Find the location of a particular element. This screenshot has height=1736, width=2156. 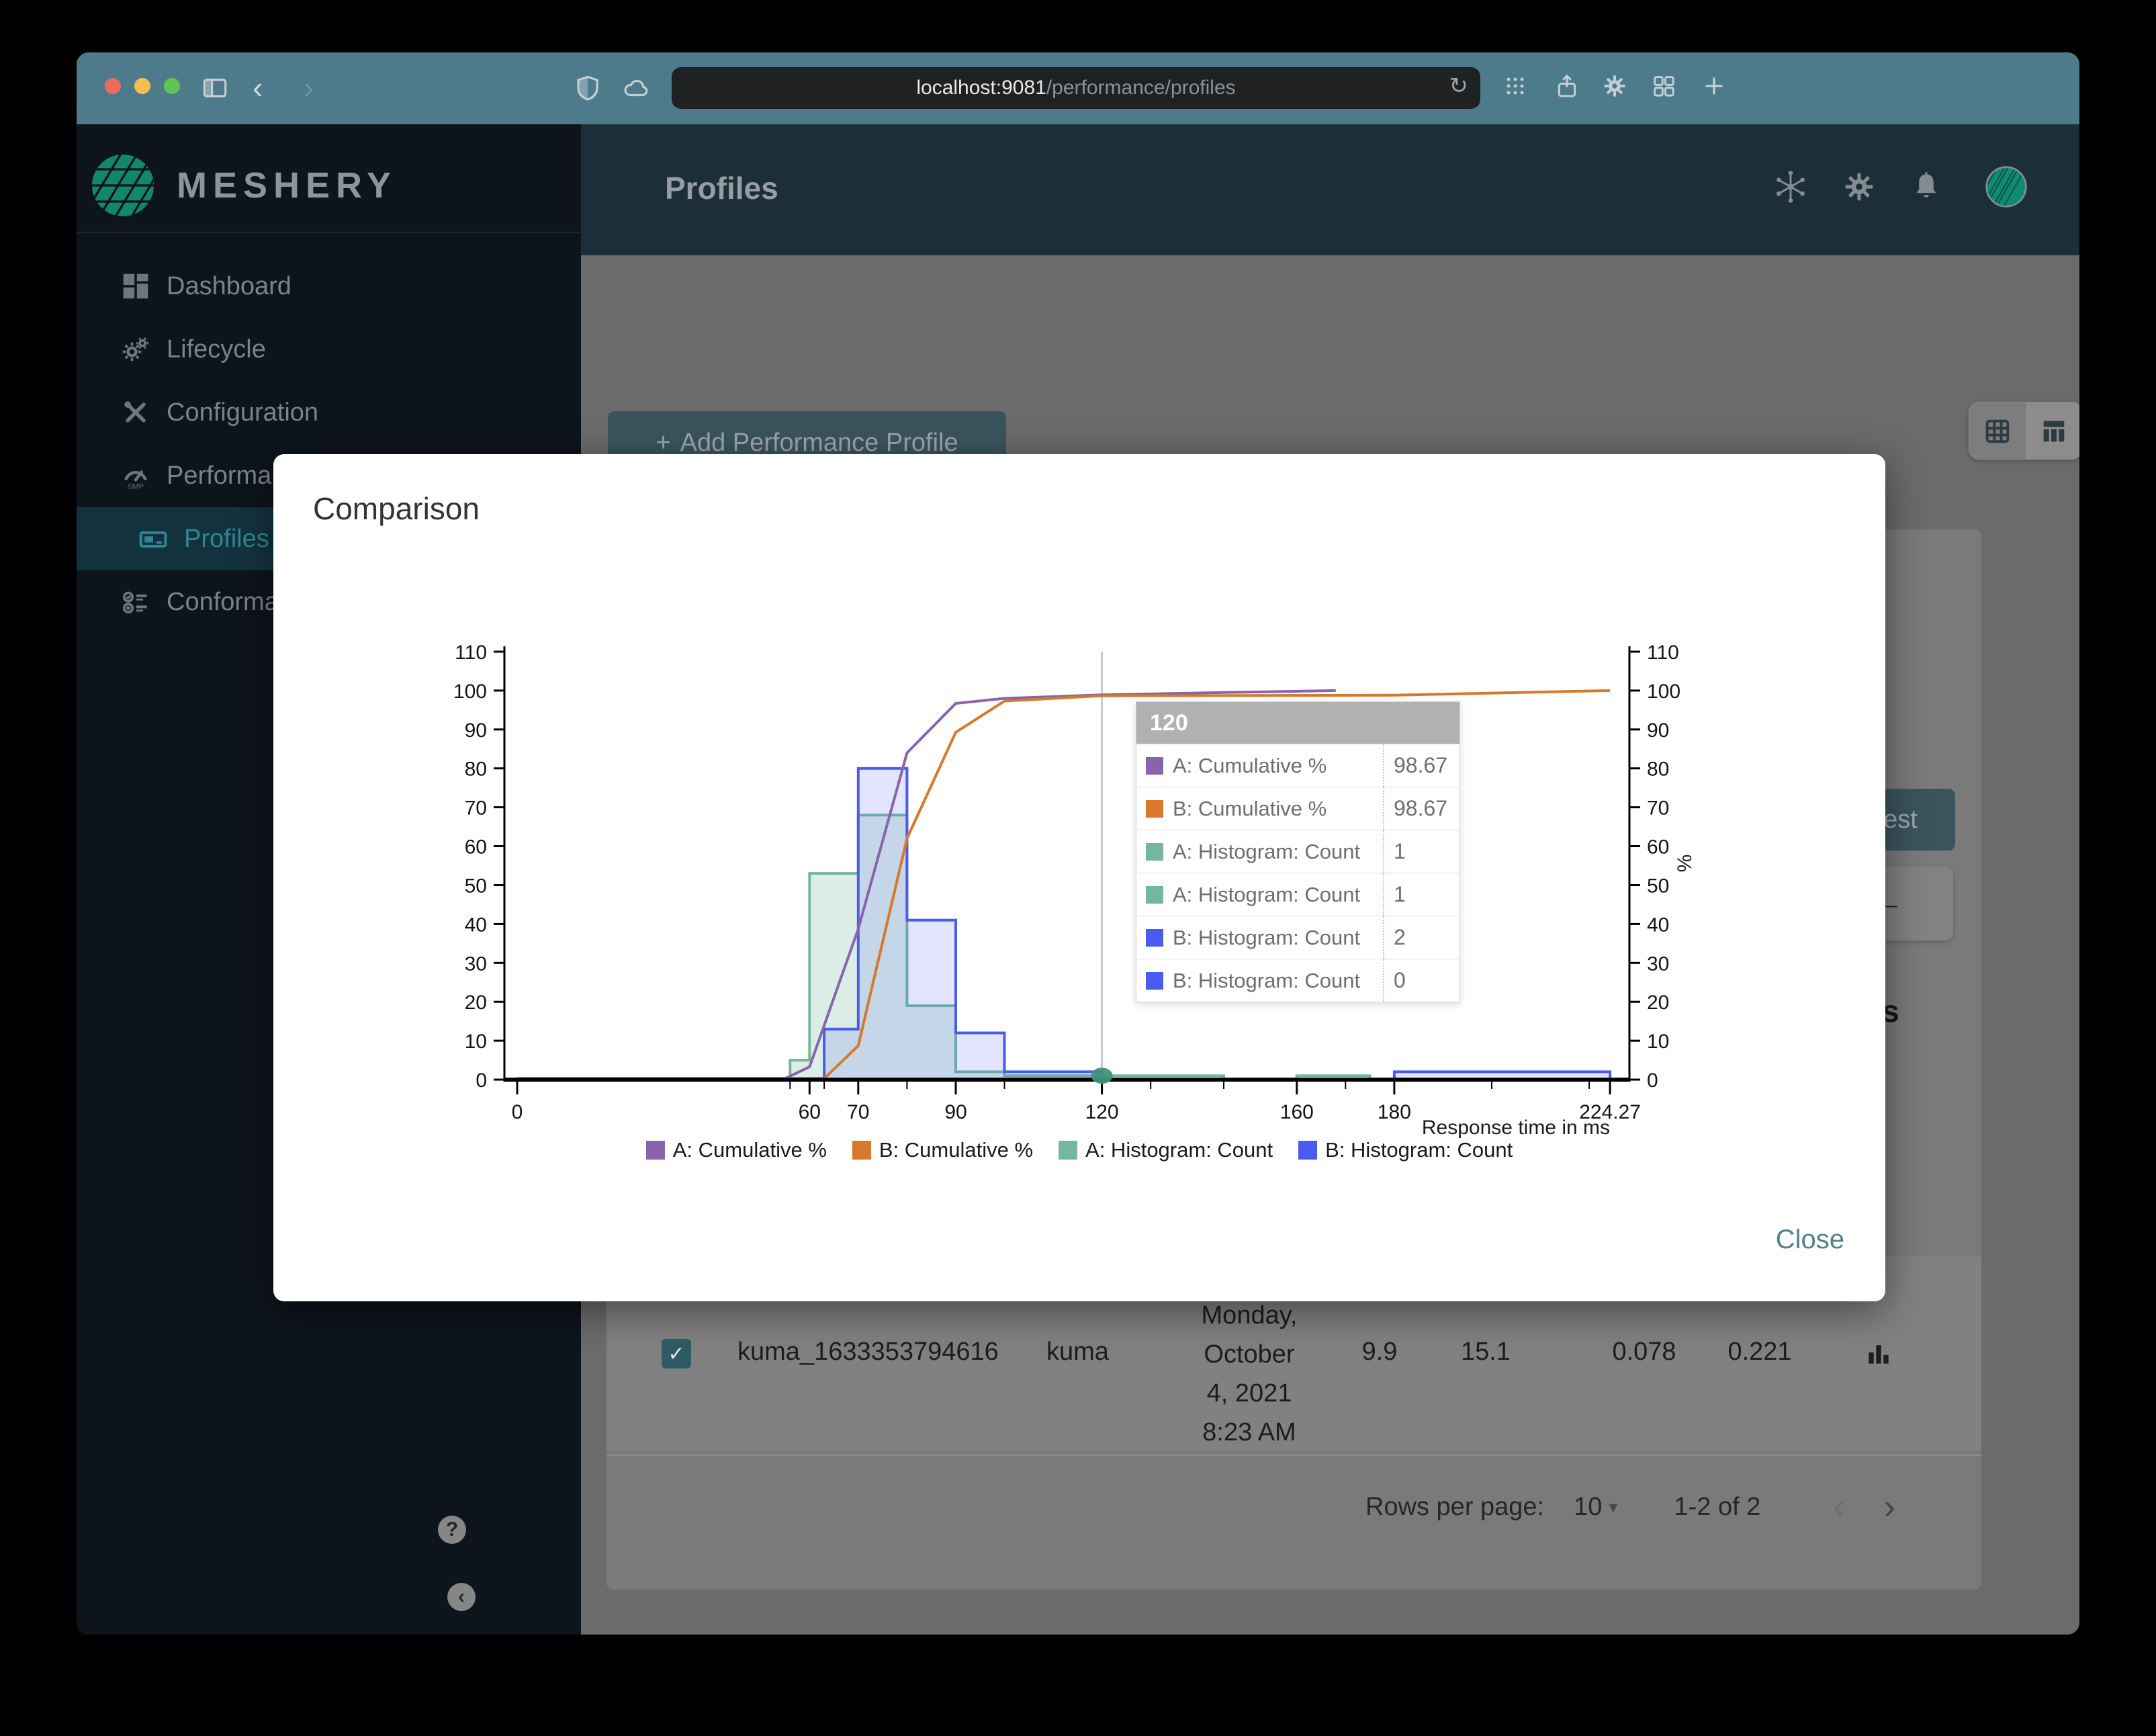

close-button: Close is located at coordinates (1810, 1240).